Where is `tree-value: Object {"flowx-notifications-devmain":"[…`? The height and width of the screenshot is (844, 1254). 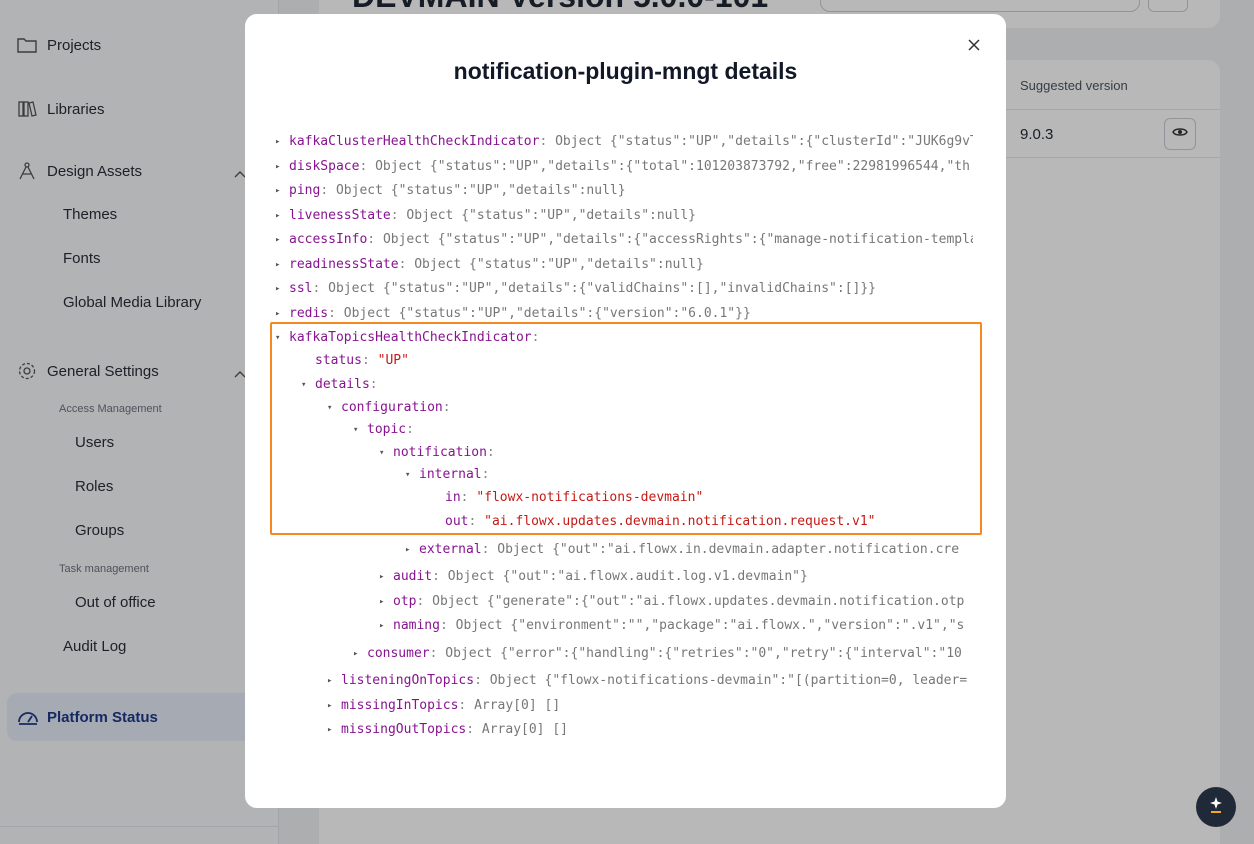 tree-value: Object {"flowx-notifications-devmain":"[… is located at coordinates (728, 680).